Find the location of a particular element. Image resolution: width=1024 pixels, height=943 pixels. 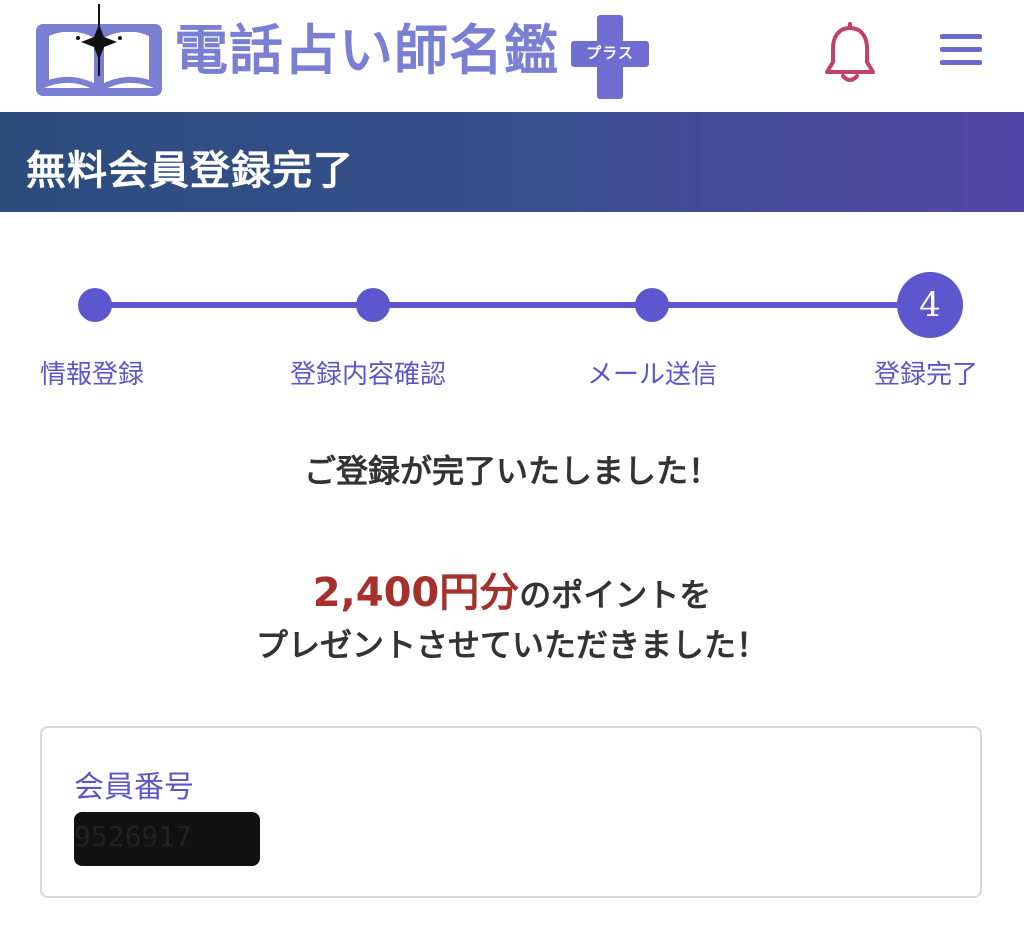

step-label-1: 情報登録 is located at coordinates (92, 375).